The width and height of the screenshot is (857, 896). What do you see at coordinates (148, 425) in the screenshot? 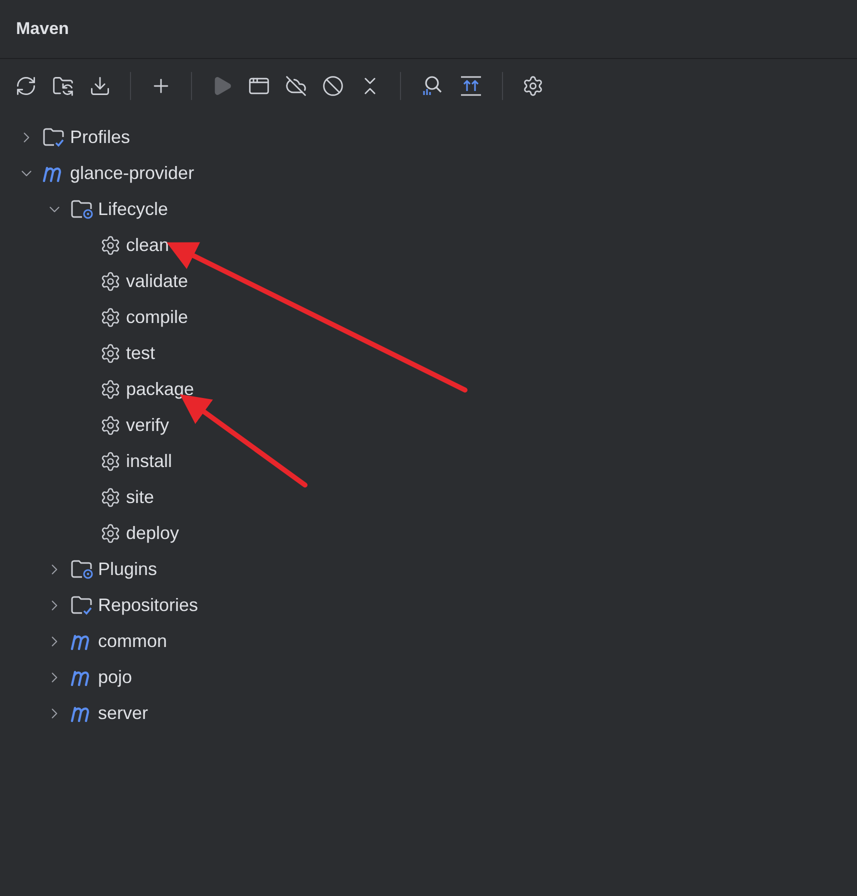
I see `tree-item: verify` at bounding box center [148, 425].